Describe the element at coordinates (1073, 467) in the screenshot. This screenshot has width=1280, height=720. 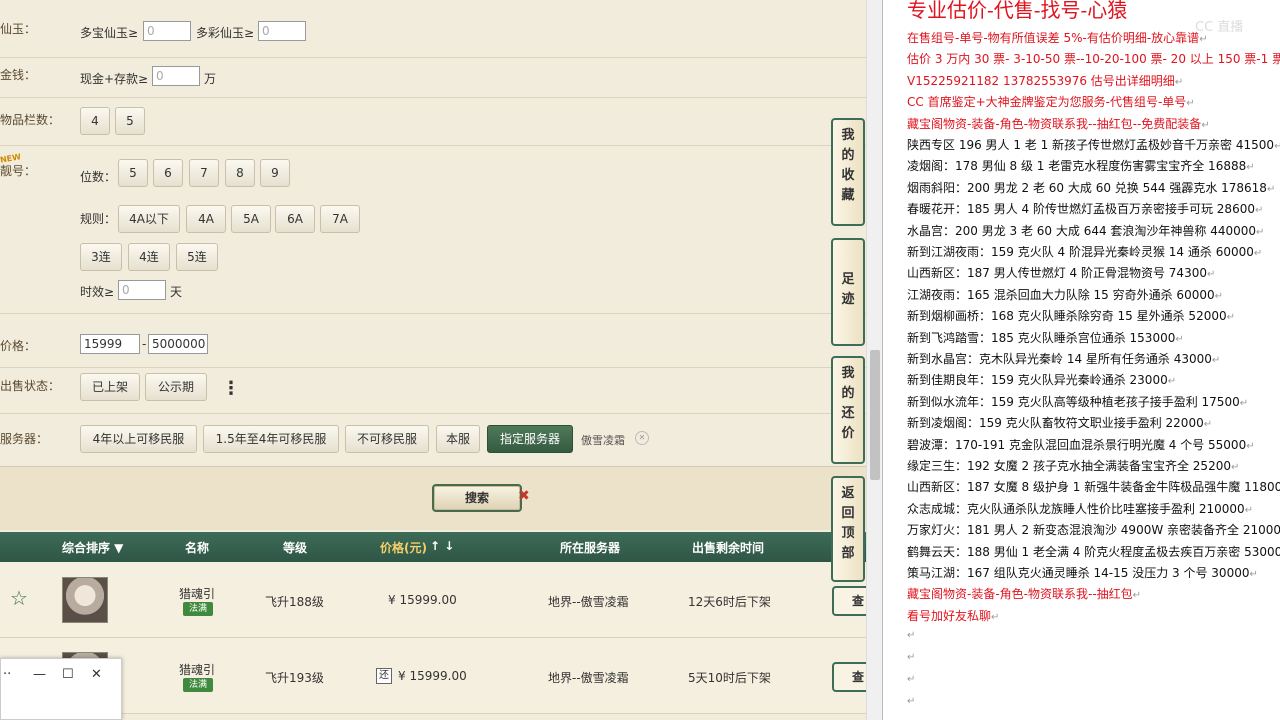
I see `note-line: 缘定三生：192 女魔 2 孩子克水抽全满装备宝宝齐全 25200↵` at that location.